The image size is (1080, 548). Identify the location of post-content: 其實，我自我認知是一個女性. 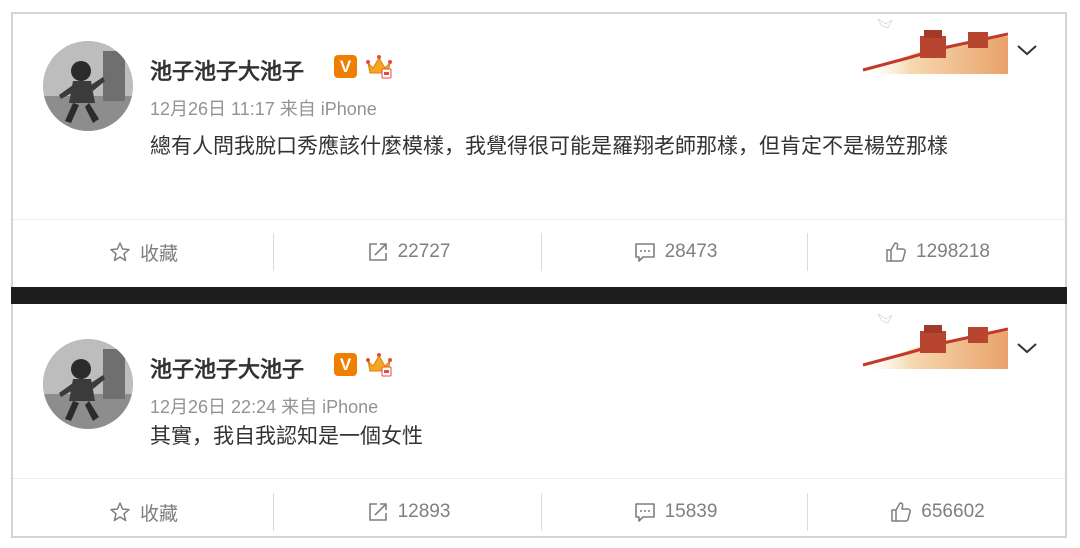
(286, 436).